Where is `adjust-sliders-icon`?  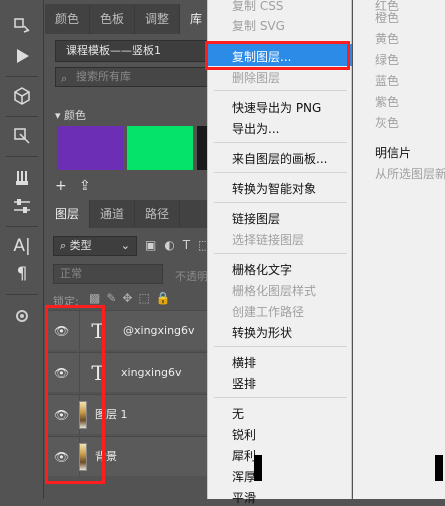 adjust-sliders-icon is located at coordinates (22, 206).